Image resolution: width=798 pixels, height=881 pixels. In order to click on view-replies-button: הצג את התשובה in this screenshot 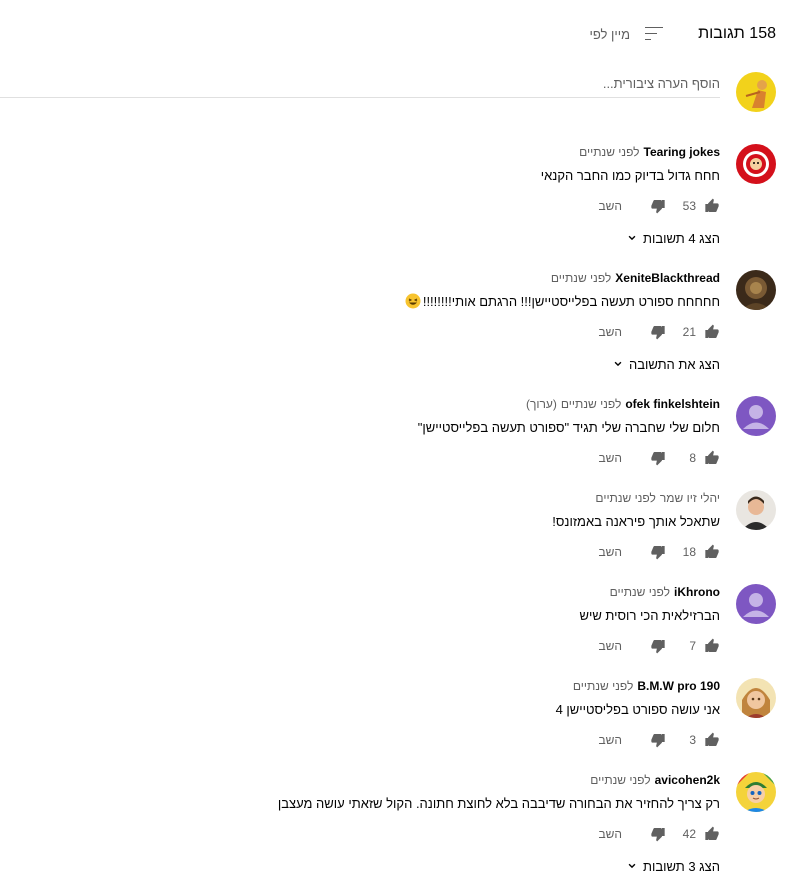, I will do `click(562, 364)`.